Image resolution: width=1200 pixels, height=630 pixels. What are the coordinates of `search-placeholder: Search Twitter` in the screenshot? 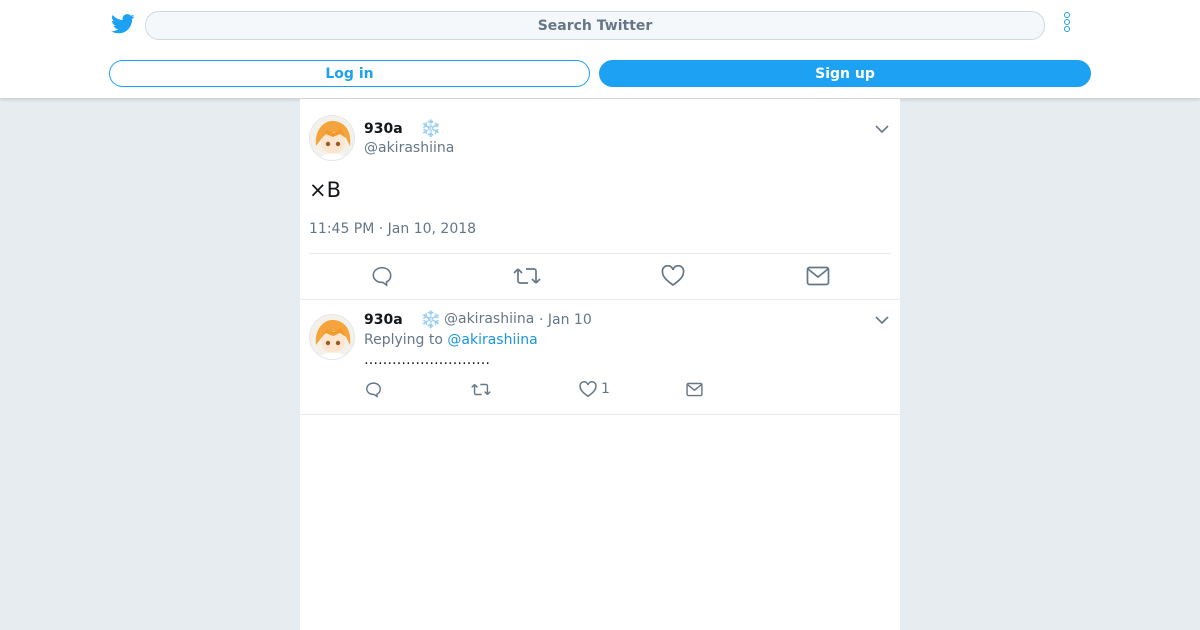 It's located at (595, 25).